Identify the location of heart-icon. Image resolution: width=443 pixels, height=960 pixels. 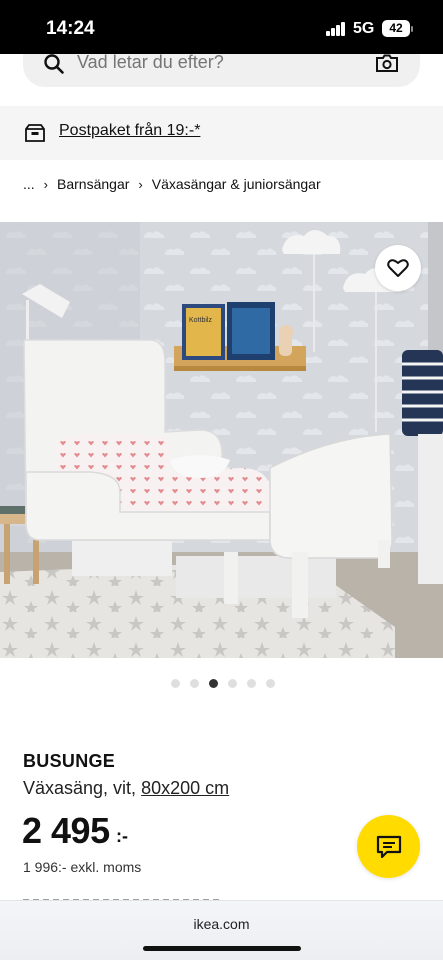
(398, 268).